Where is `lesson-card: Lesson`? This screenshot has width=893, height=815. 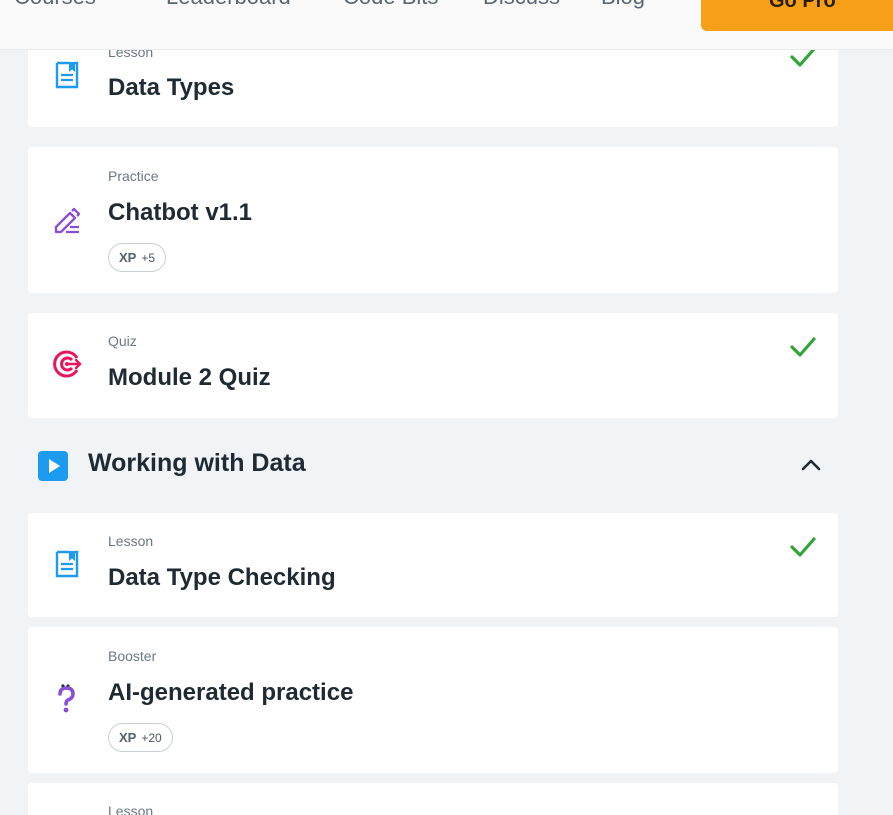
lesson-card: Lesson is located at coordinates (433, 799).